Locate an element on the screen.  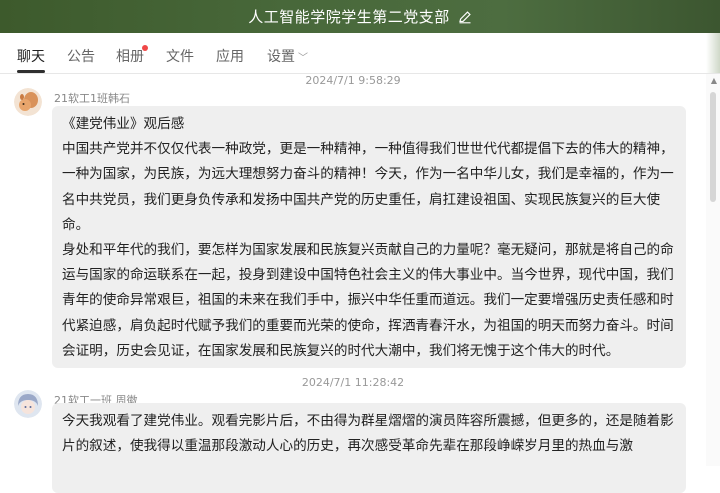
tab-bar: 聊天 公告 相册 文件 应用 设置 ﹀ is located at coordinates (360, 53).